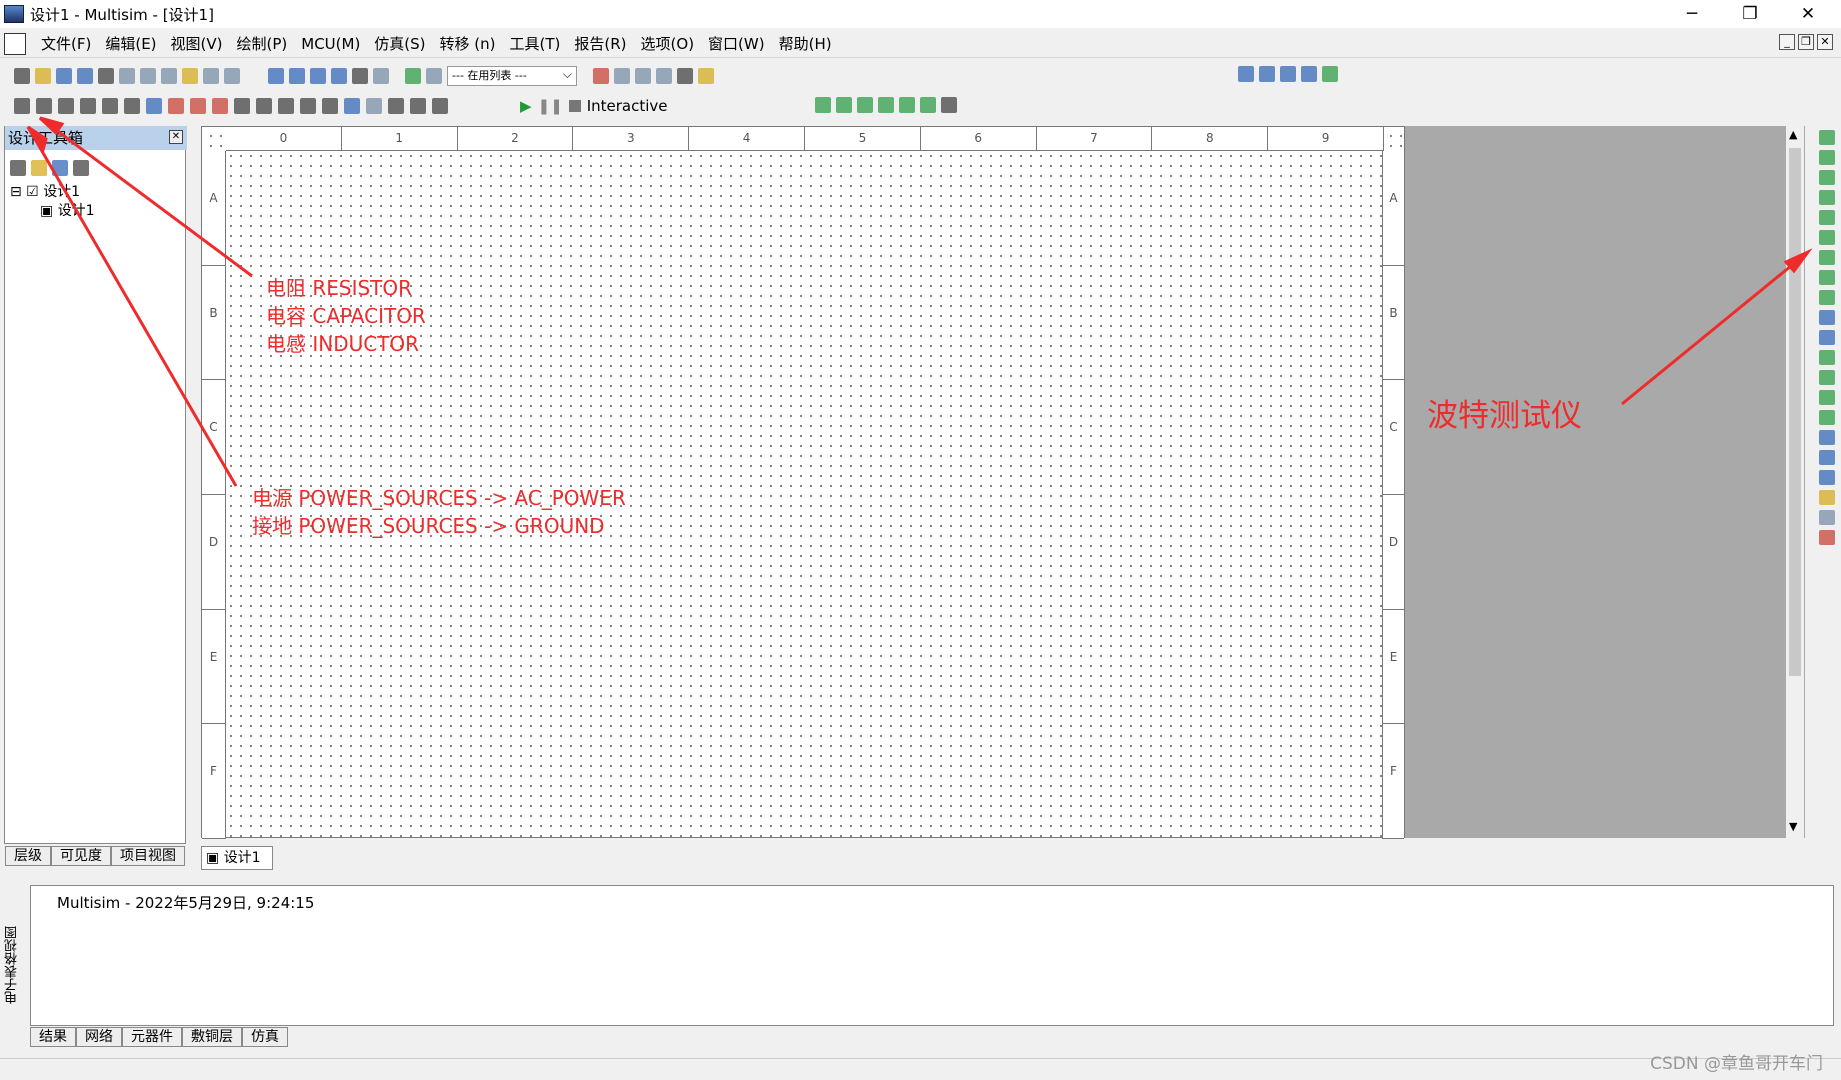 This screenshot has width=1841, height=1080. I want to click on diode-icon, so click(66, 106).